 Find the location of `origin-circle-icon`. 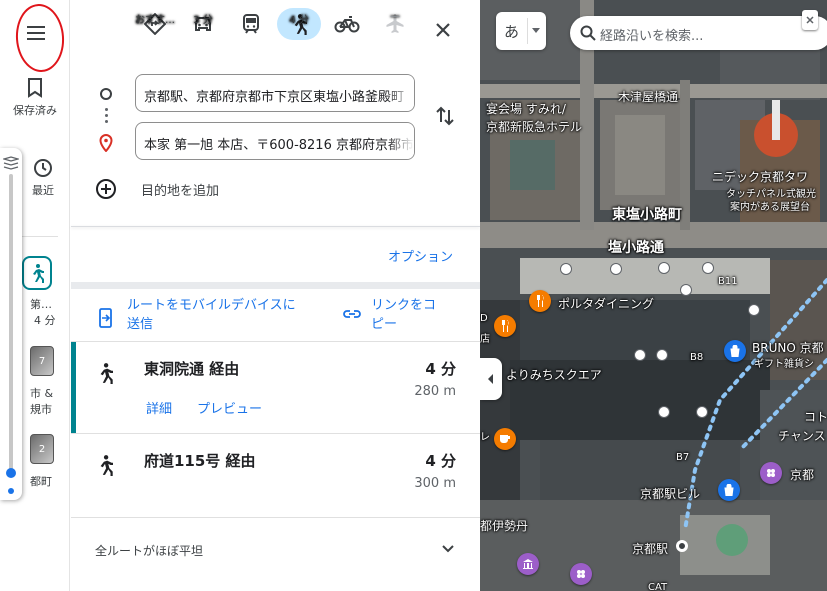

origin-circle-icon is located at coordinates (106, 94).